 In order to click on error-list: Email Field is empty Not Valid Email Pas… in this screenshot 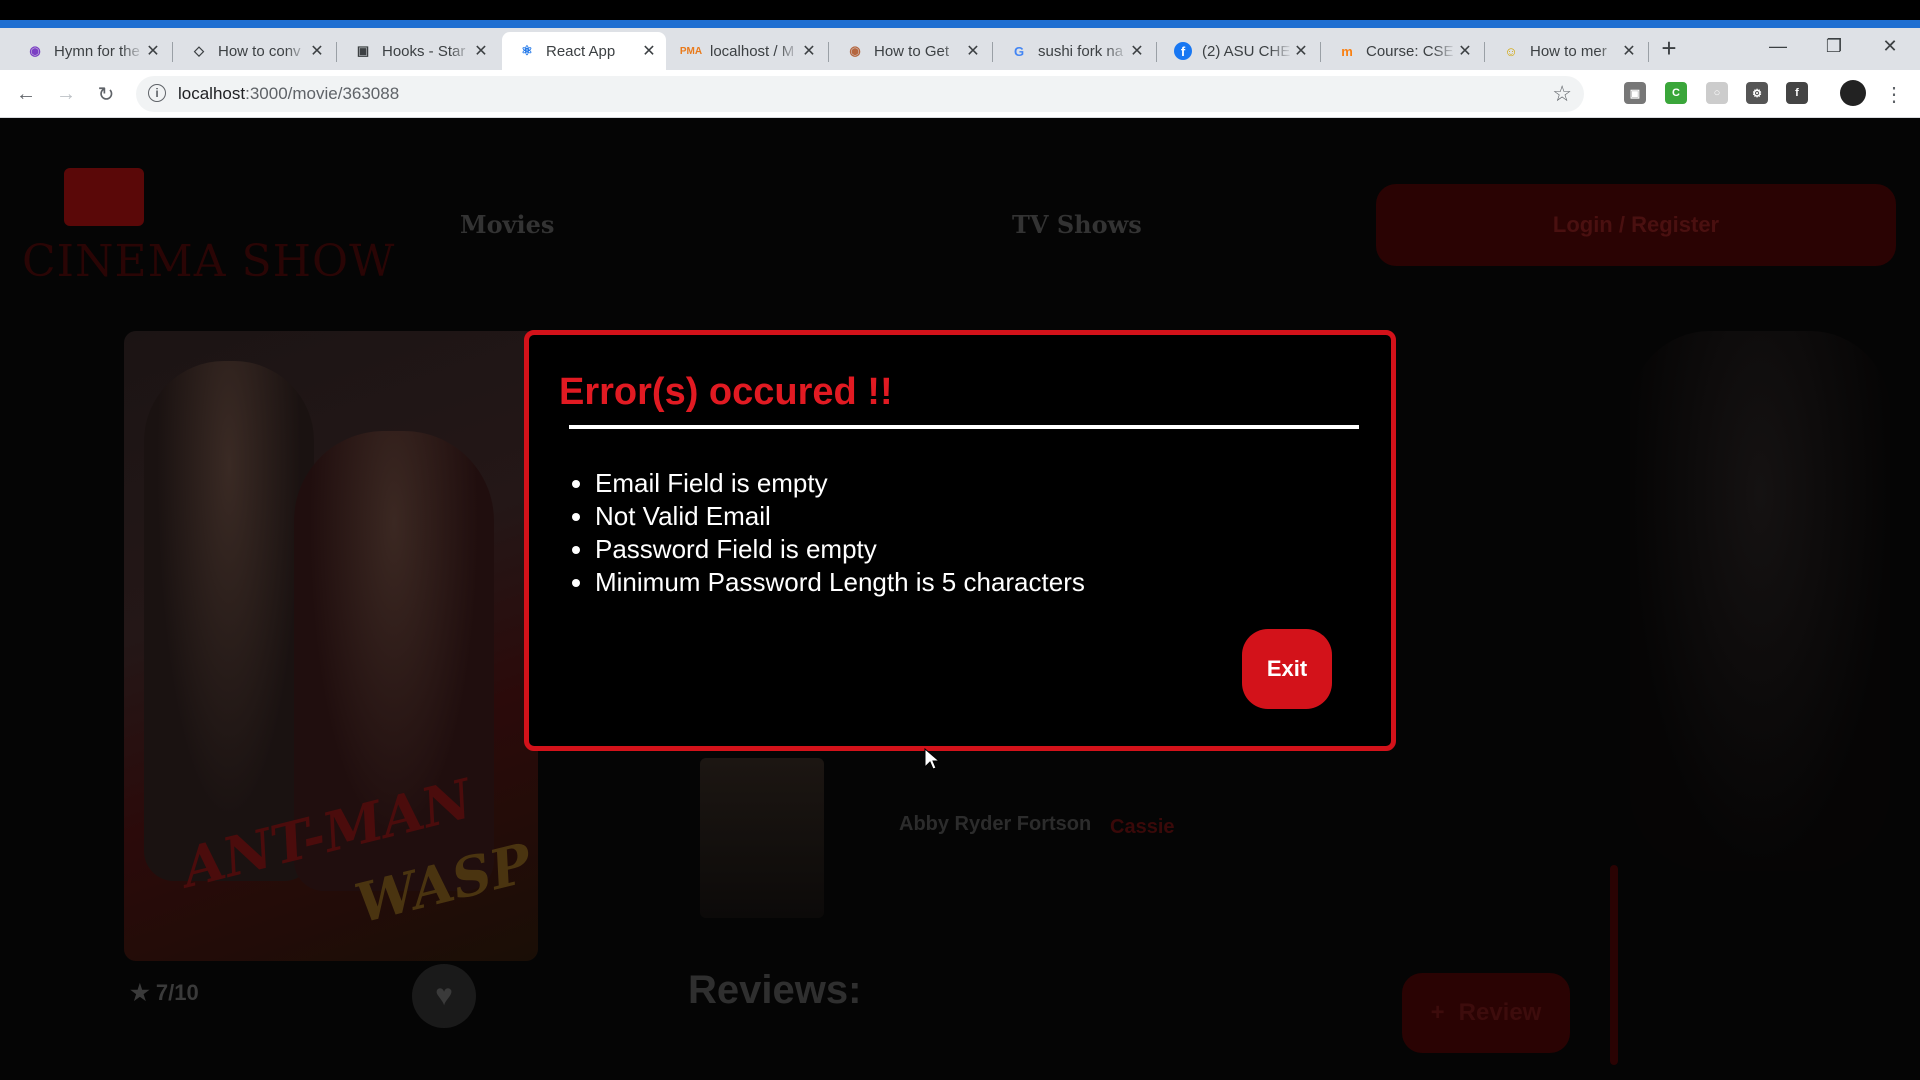, I will do `click(826, 533)`.